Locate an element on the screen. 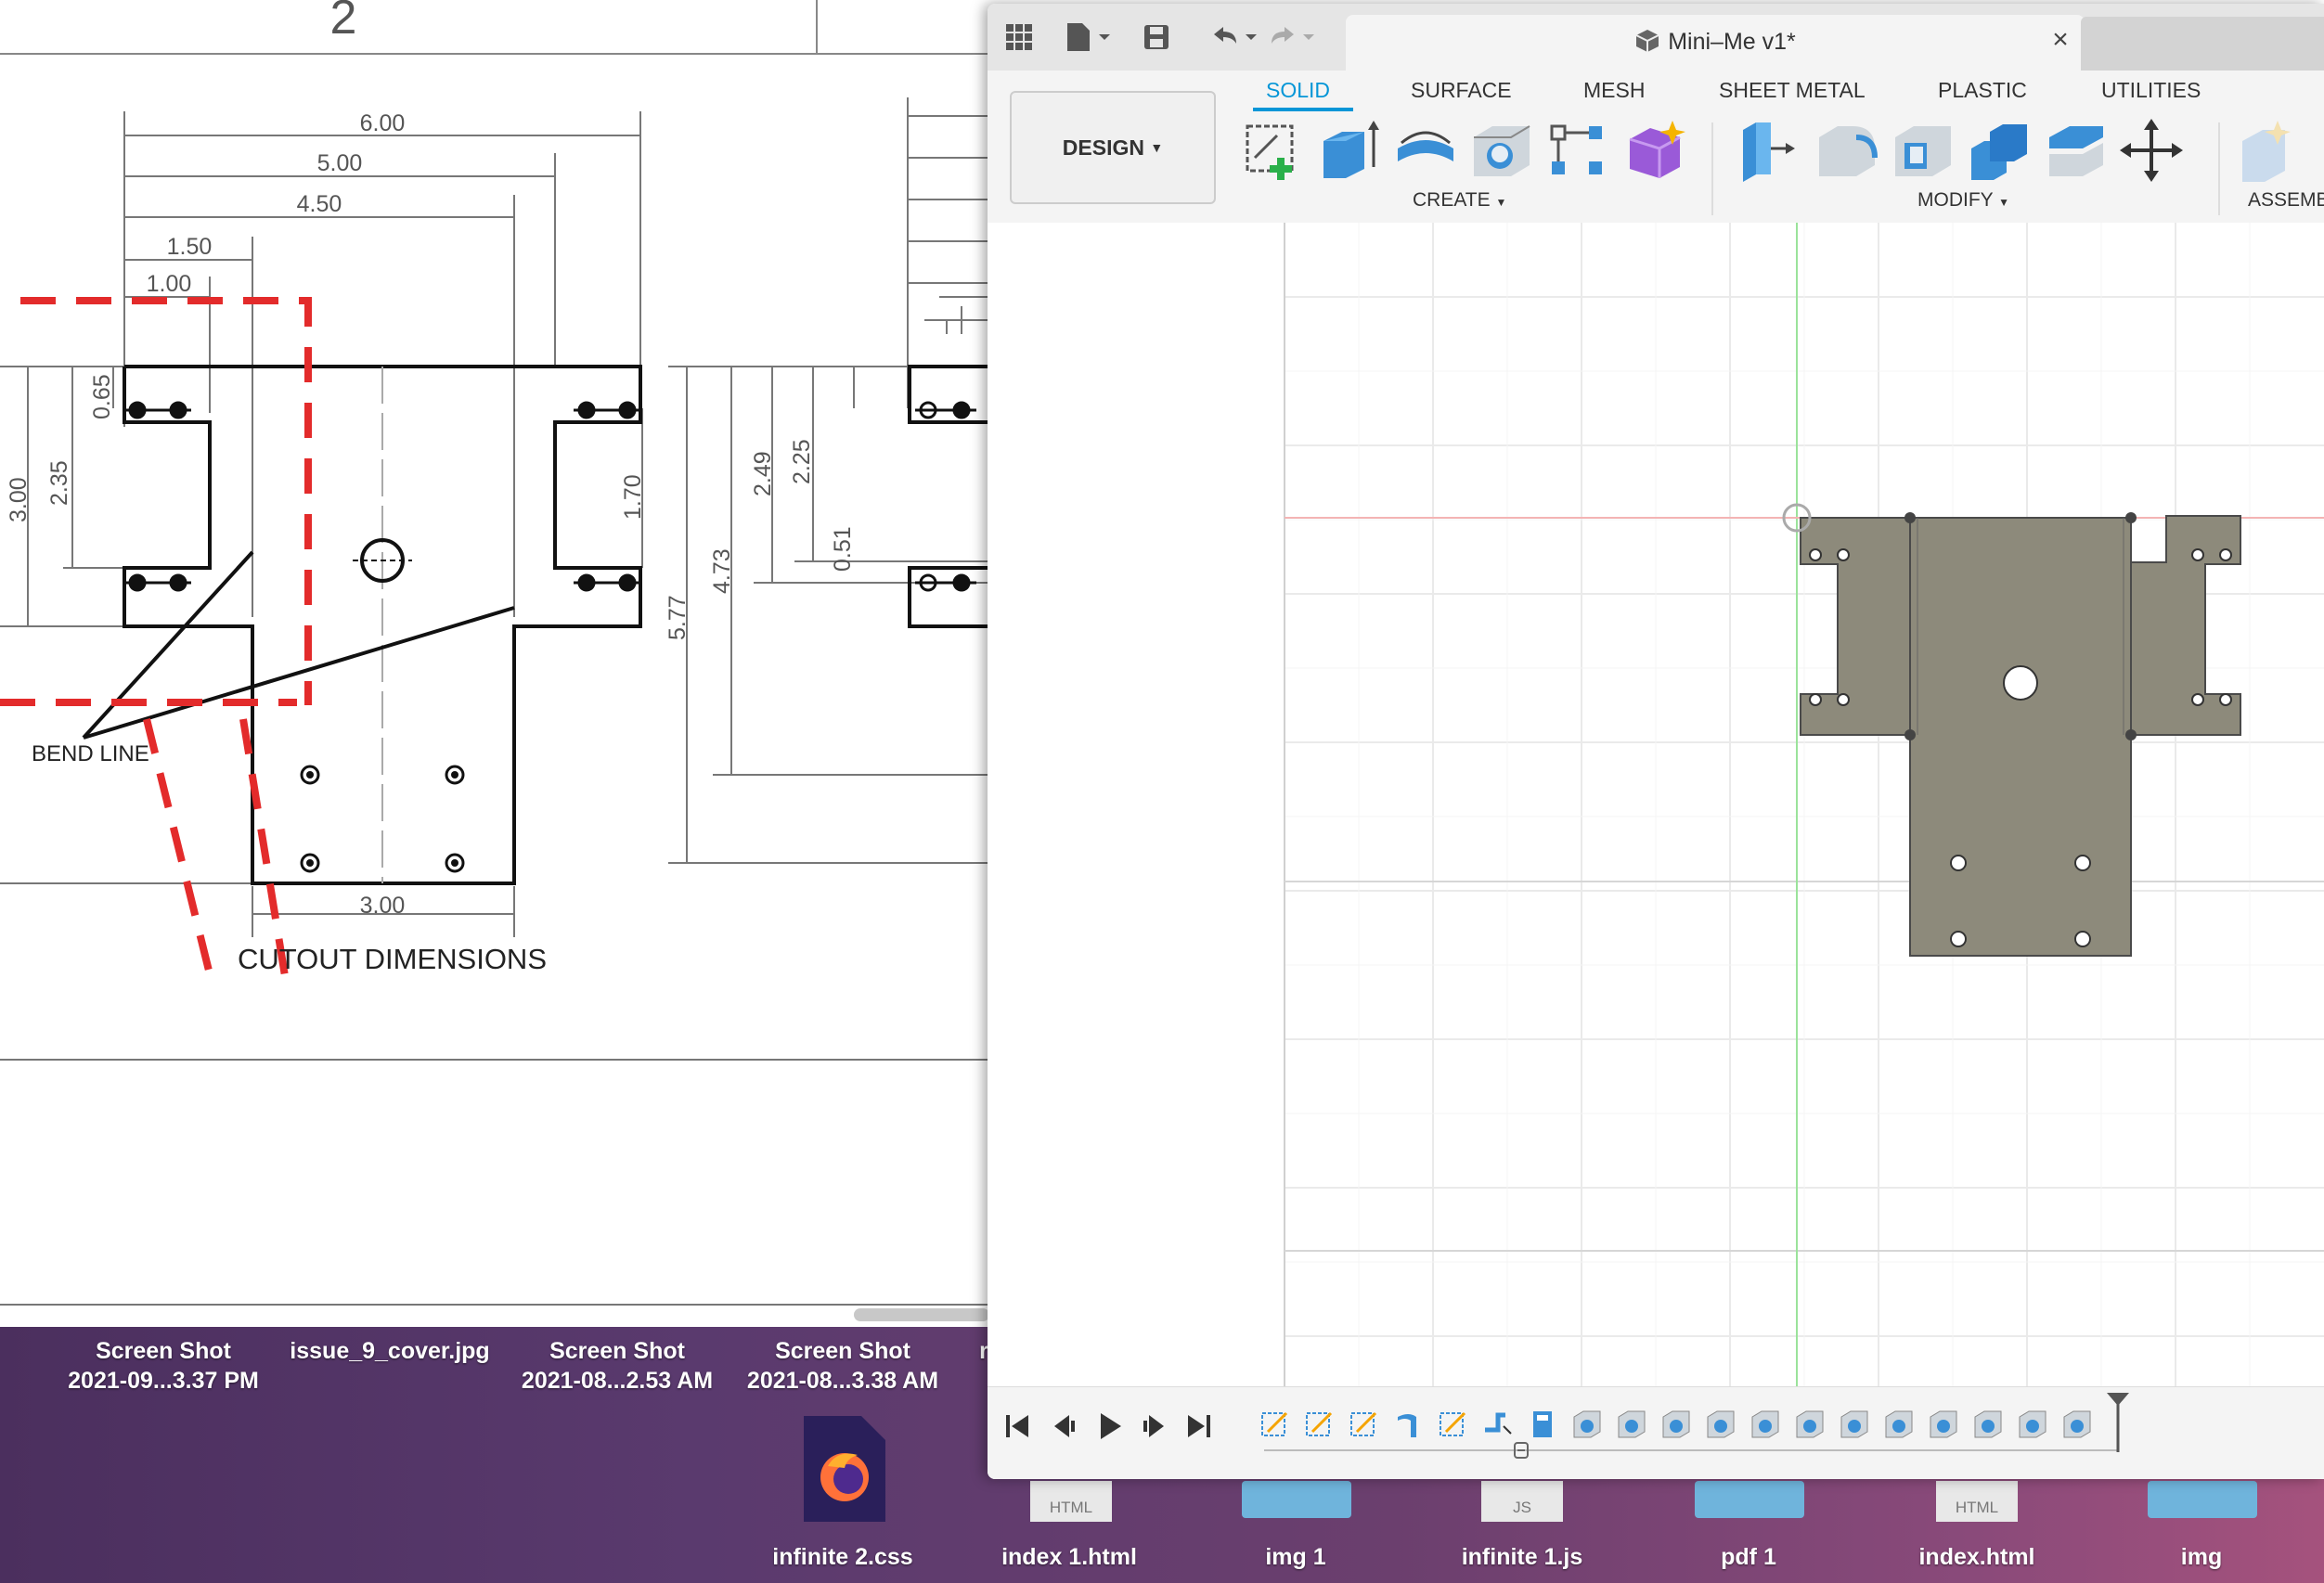  svg-text: 5.77 is located at coordinates (678, 617).